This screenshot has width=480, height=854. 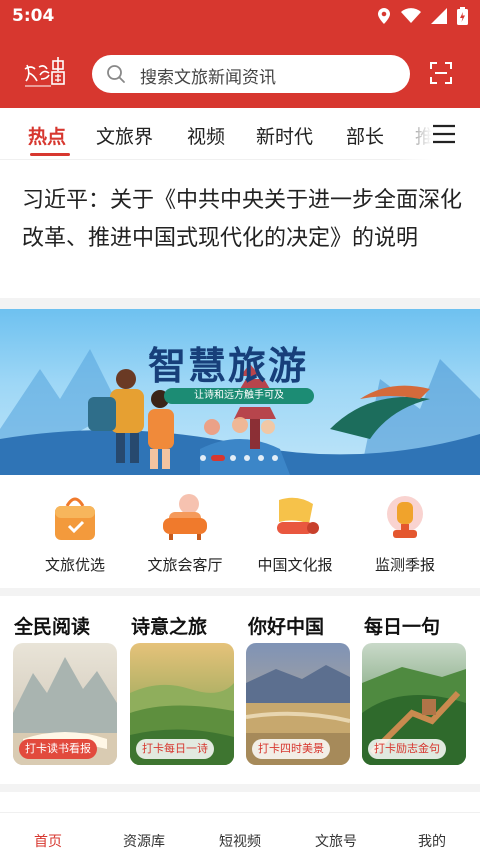 What do you see at coordinates (462, 16) in the screenshot?
I see `battery-icon` at bounding box center [462, 16].